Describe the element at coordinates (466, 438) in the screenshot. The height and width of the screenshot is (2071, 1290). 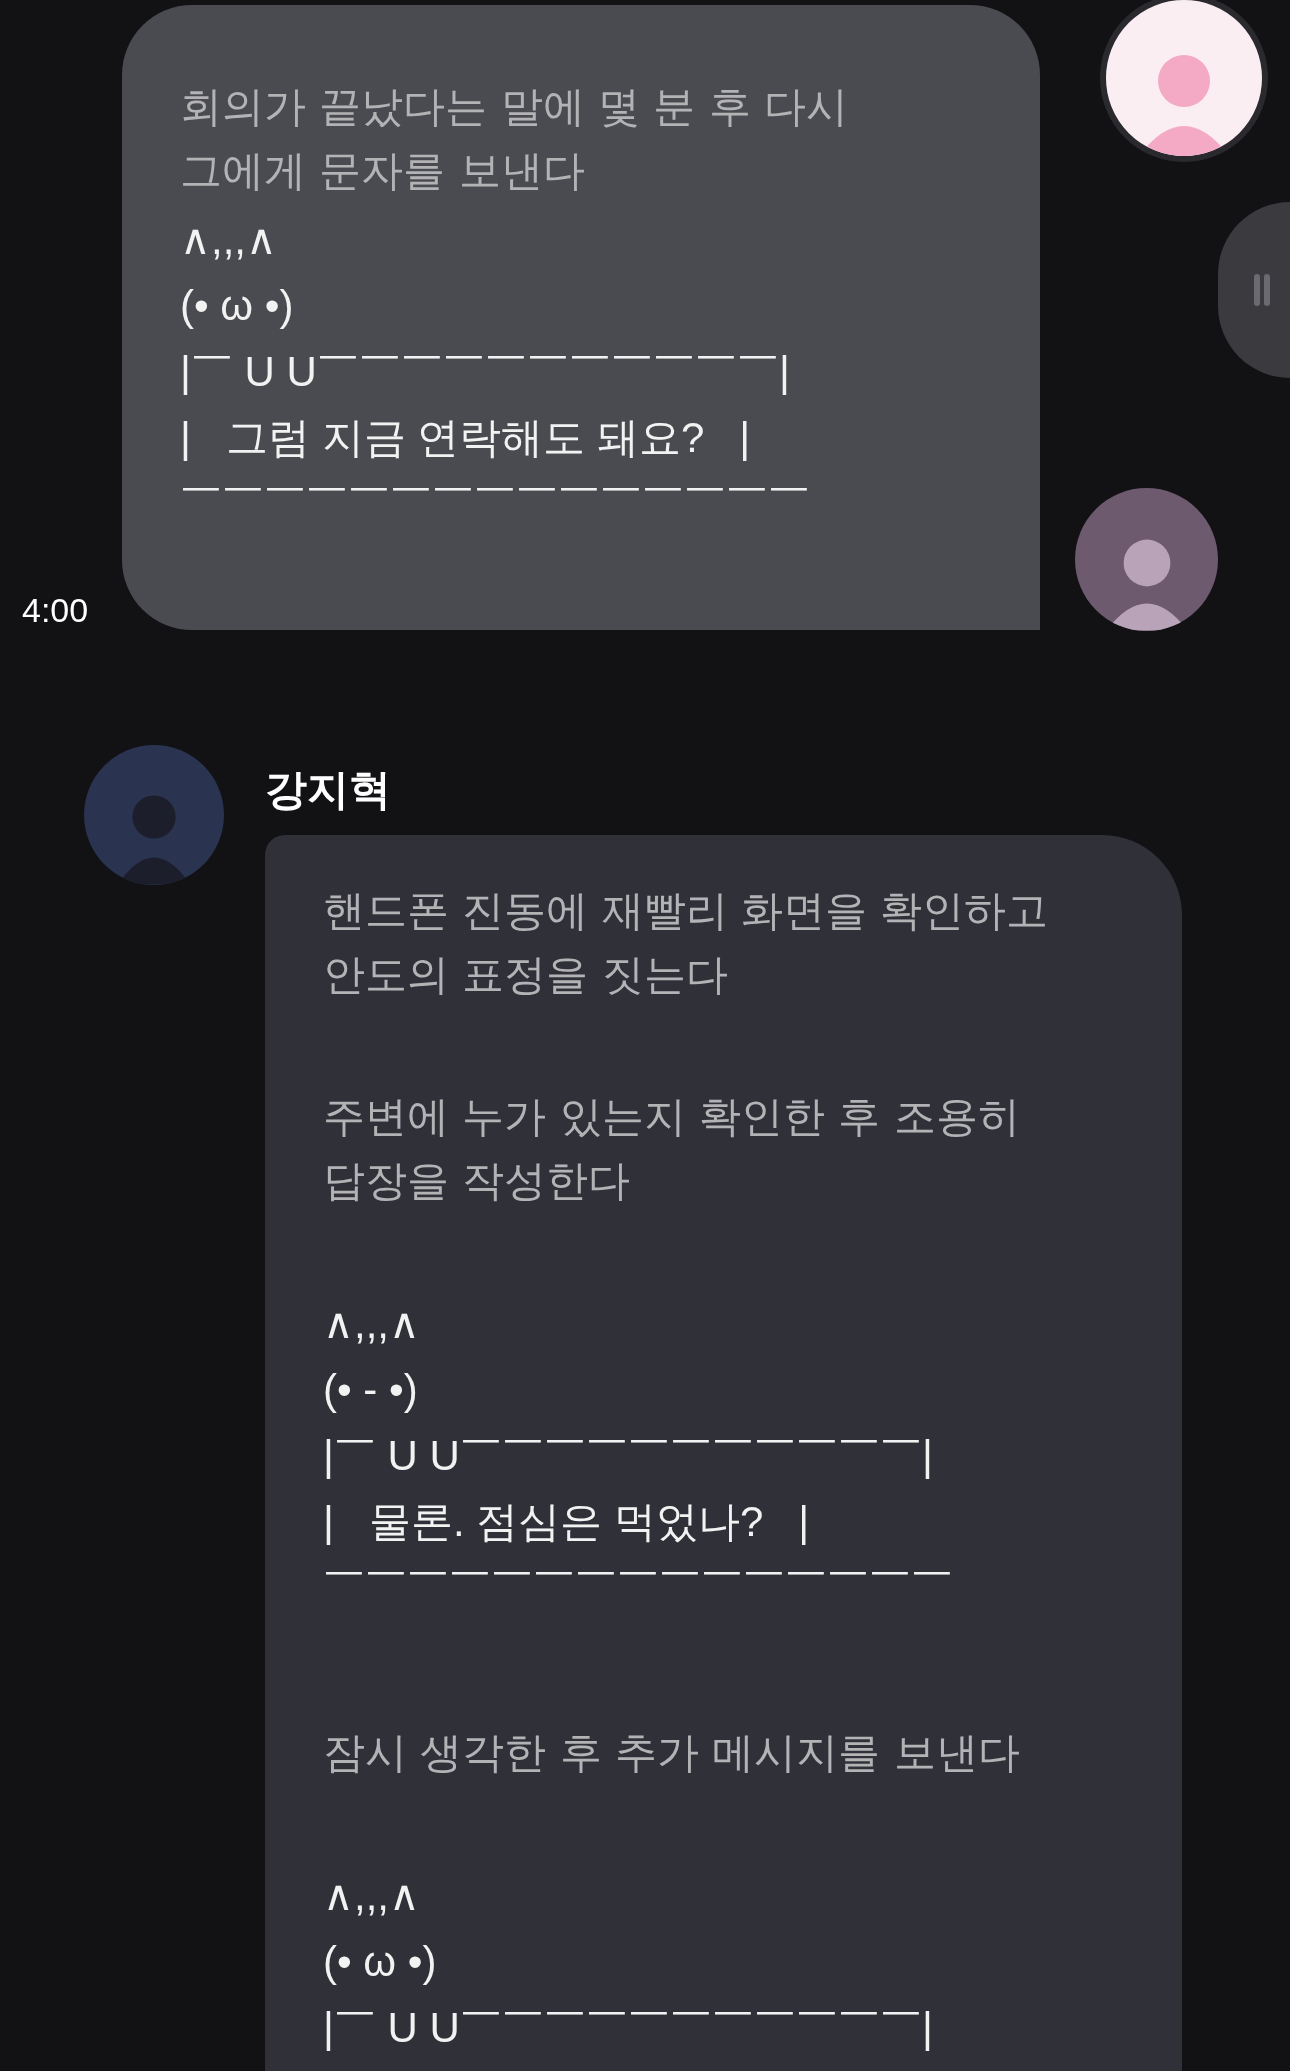
I see `ascii-art-line: | 그럼 지금 연락해도 돼요? |` at that location.